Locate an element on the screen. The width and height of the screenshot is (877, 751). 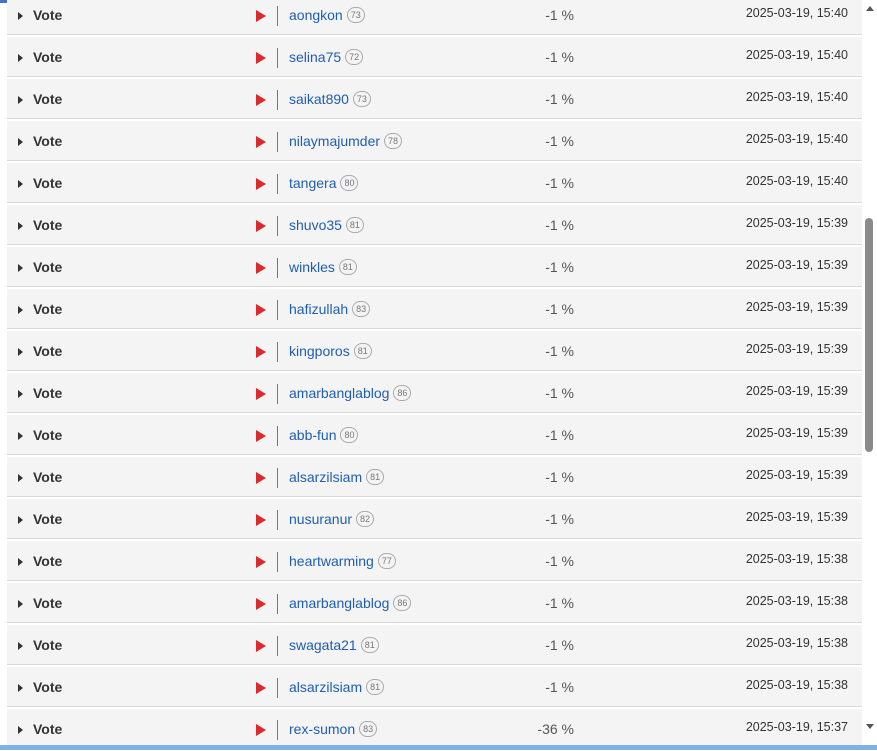
username: winkles is located at coordinates (312, 267).